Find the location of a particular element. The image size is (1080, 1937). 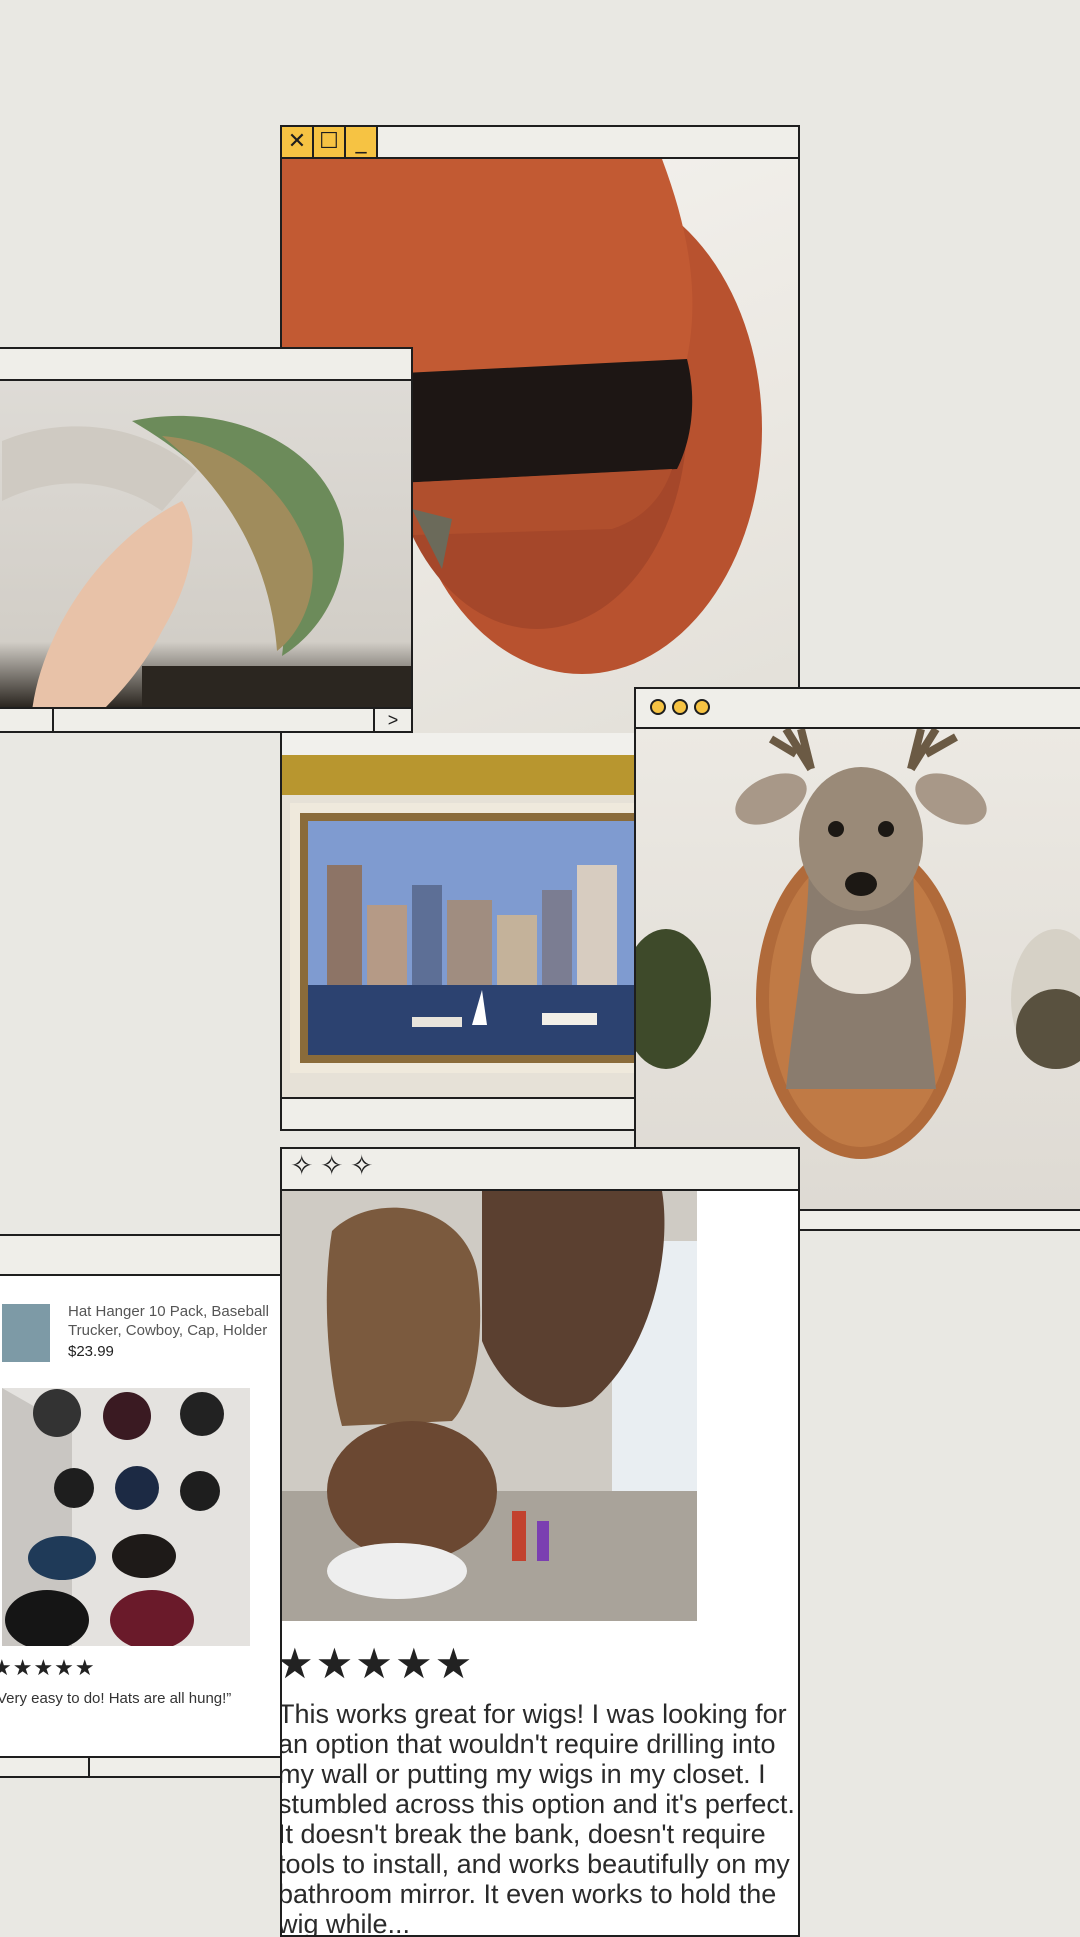

product-statusbar is located at coordinates (142, 1766).